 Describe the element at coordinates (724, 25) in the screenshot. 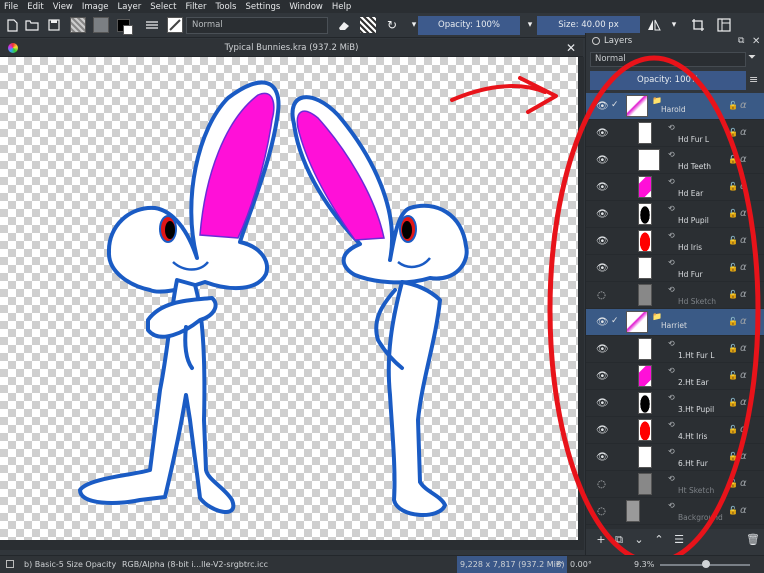

I see `workspace-icon` at that location.